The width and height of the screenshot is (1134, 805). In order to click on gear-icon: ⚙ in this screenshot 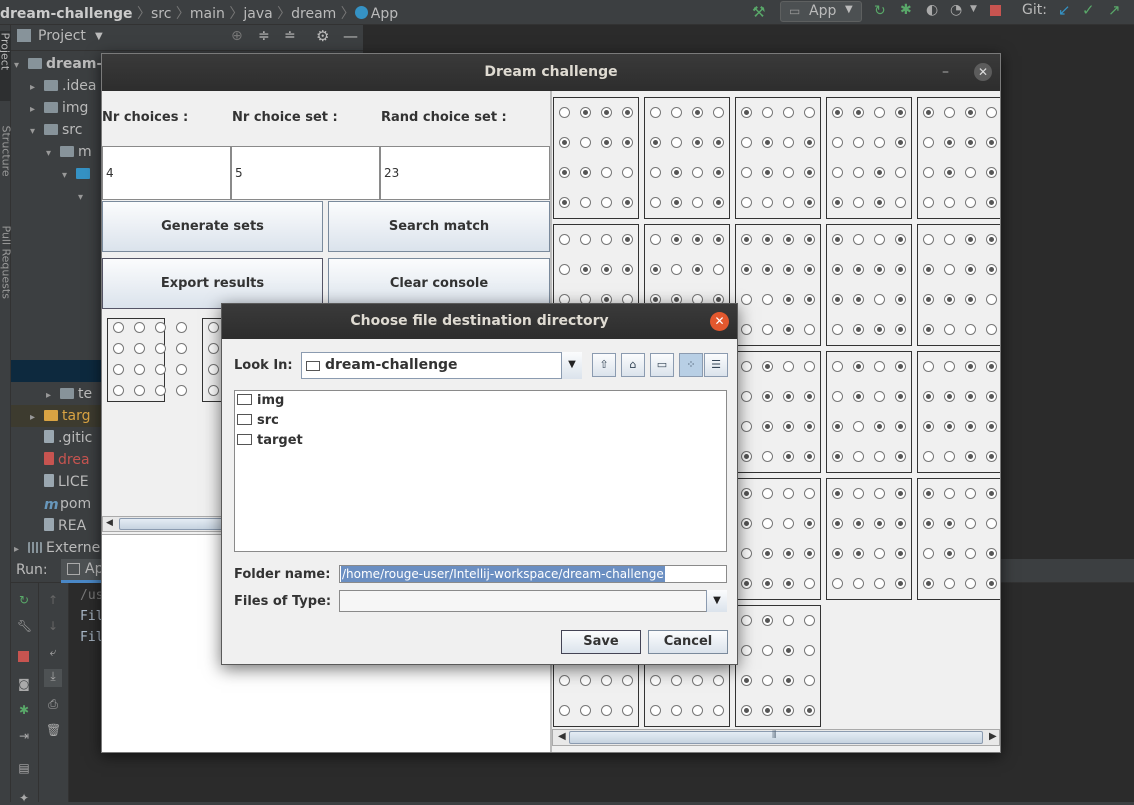, I will do `click(322, 36)`.